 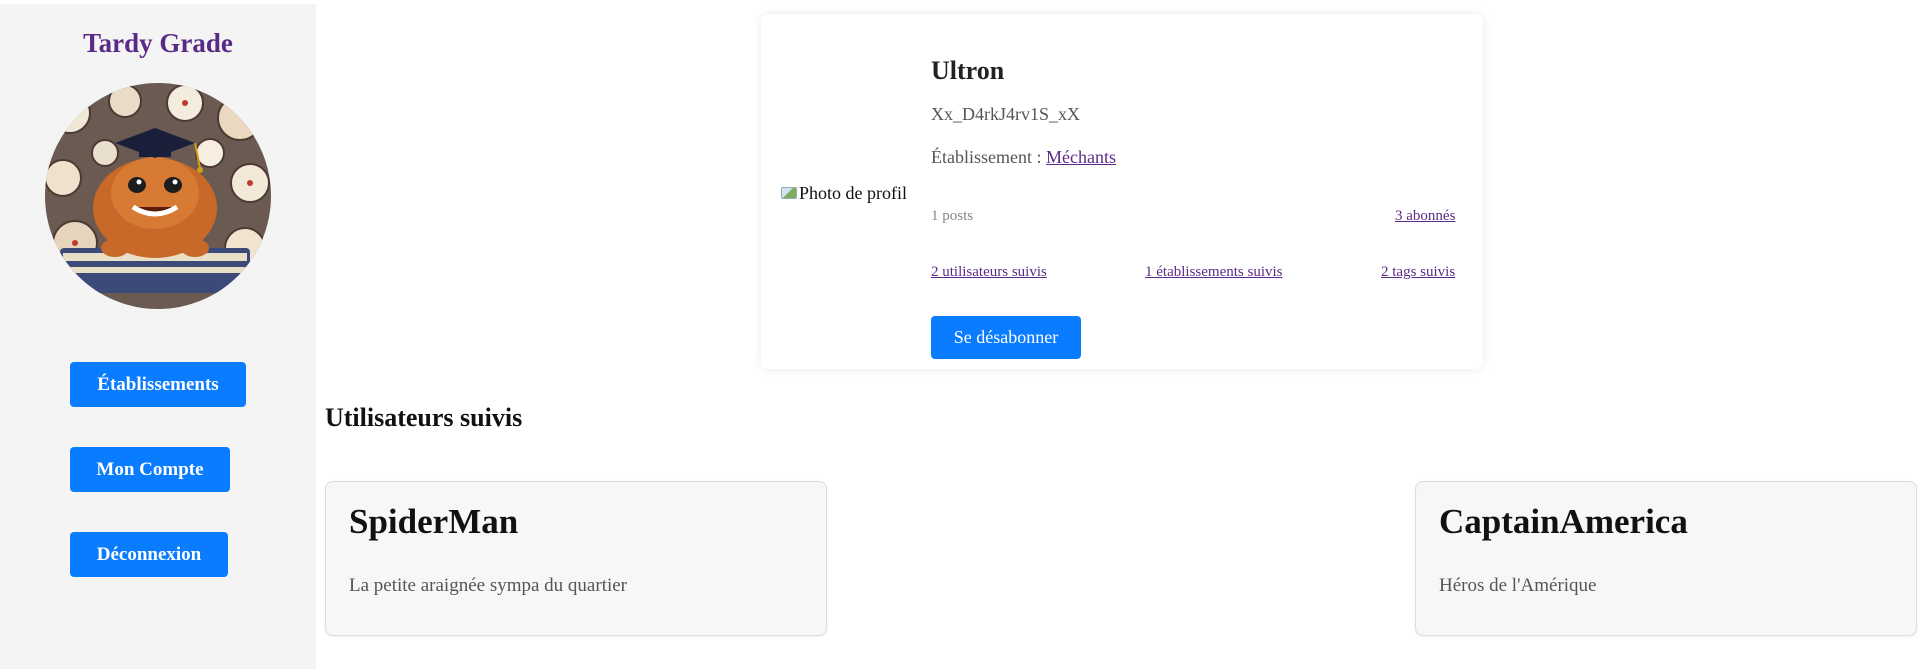 What do you see at coordinates (853, 192) in the screenshot?
I see `profile-photo-alt: Photo de profil` at bounding box center [853, 192].